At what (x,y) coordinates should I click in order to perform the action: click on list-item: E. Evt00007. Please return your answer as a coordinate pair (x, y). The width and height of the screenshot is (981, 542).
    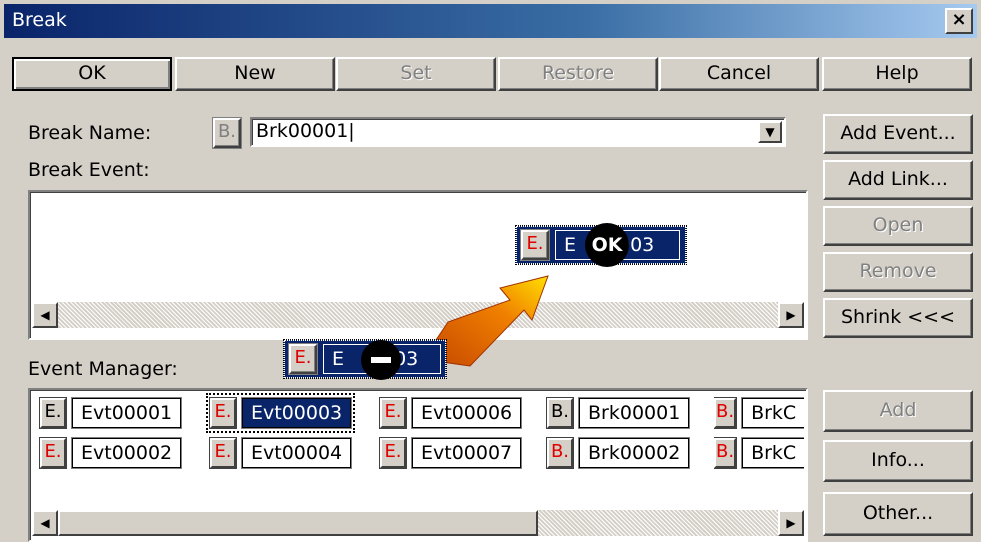
    Looking at the image, I should click on (451, 453).